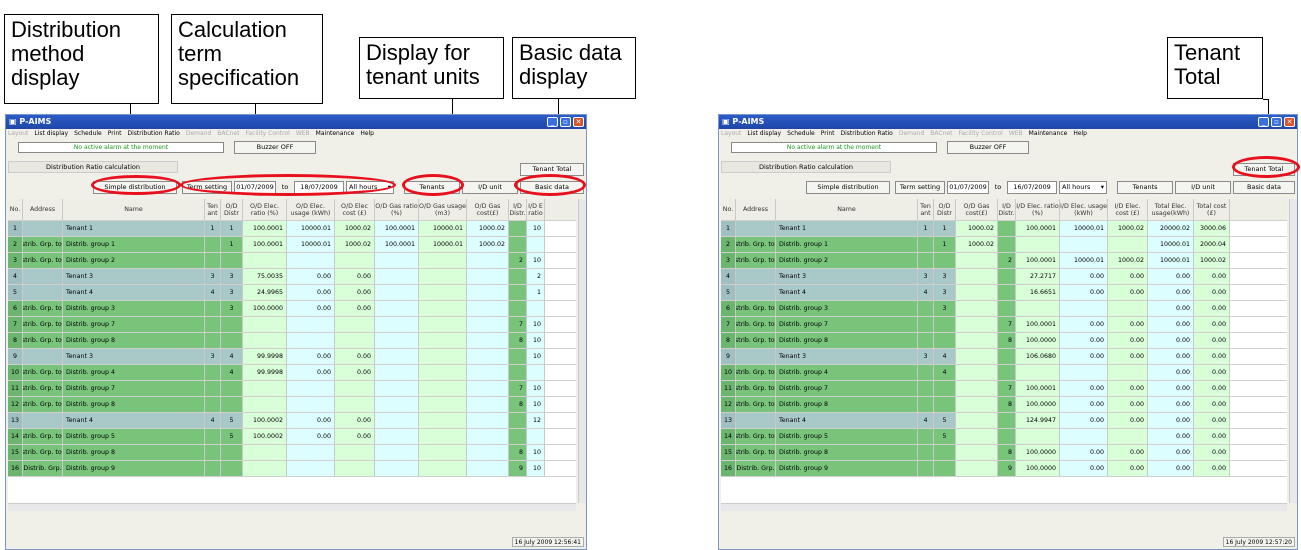 Image resolution: width=1301 pixels, height=550 pixels. Describe the element at coordinates (1128, 209) in the screenshot. I see `column-header: I/D Elec. cost (£)` at that location.